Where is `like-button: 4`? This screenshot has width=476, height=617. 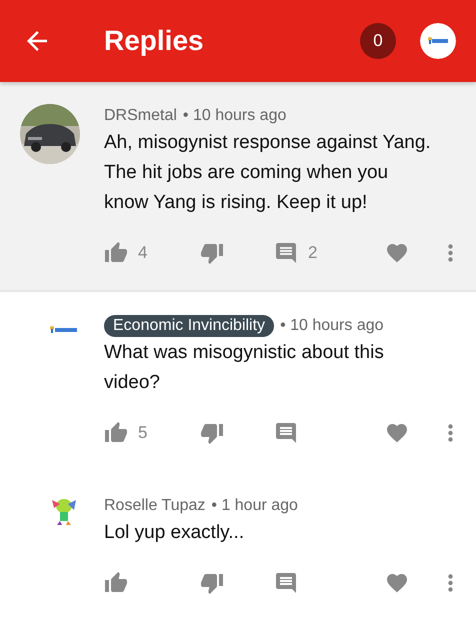 like-button: 4 is located at coordinates (152, 253).